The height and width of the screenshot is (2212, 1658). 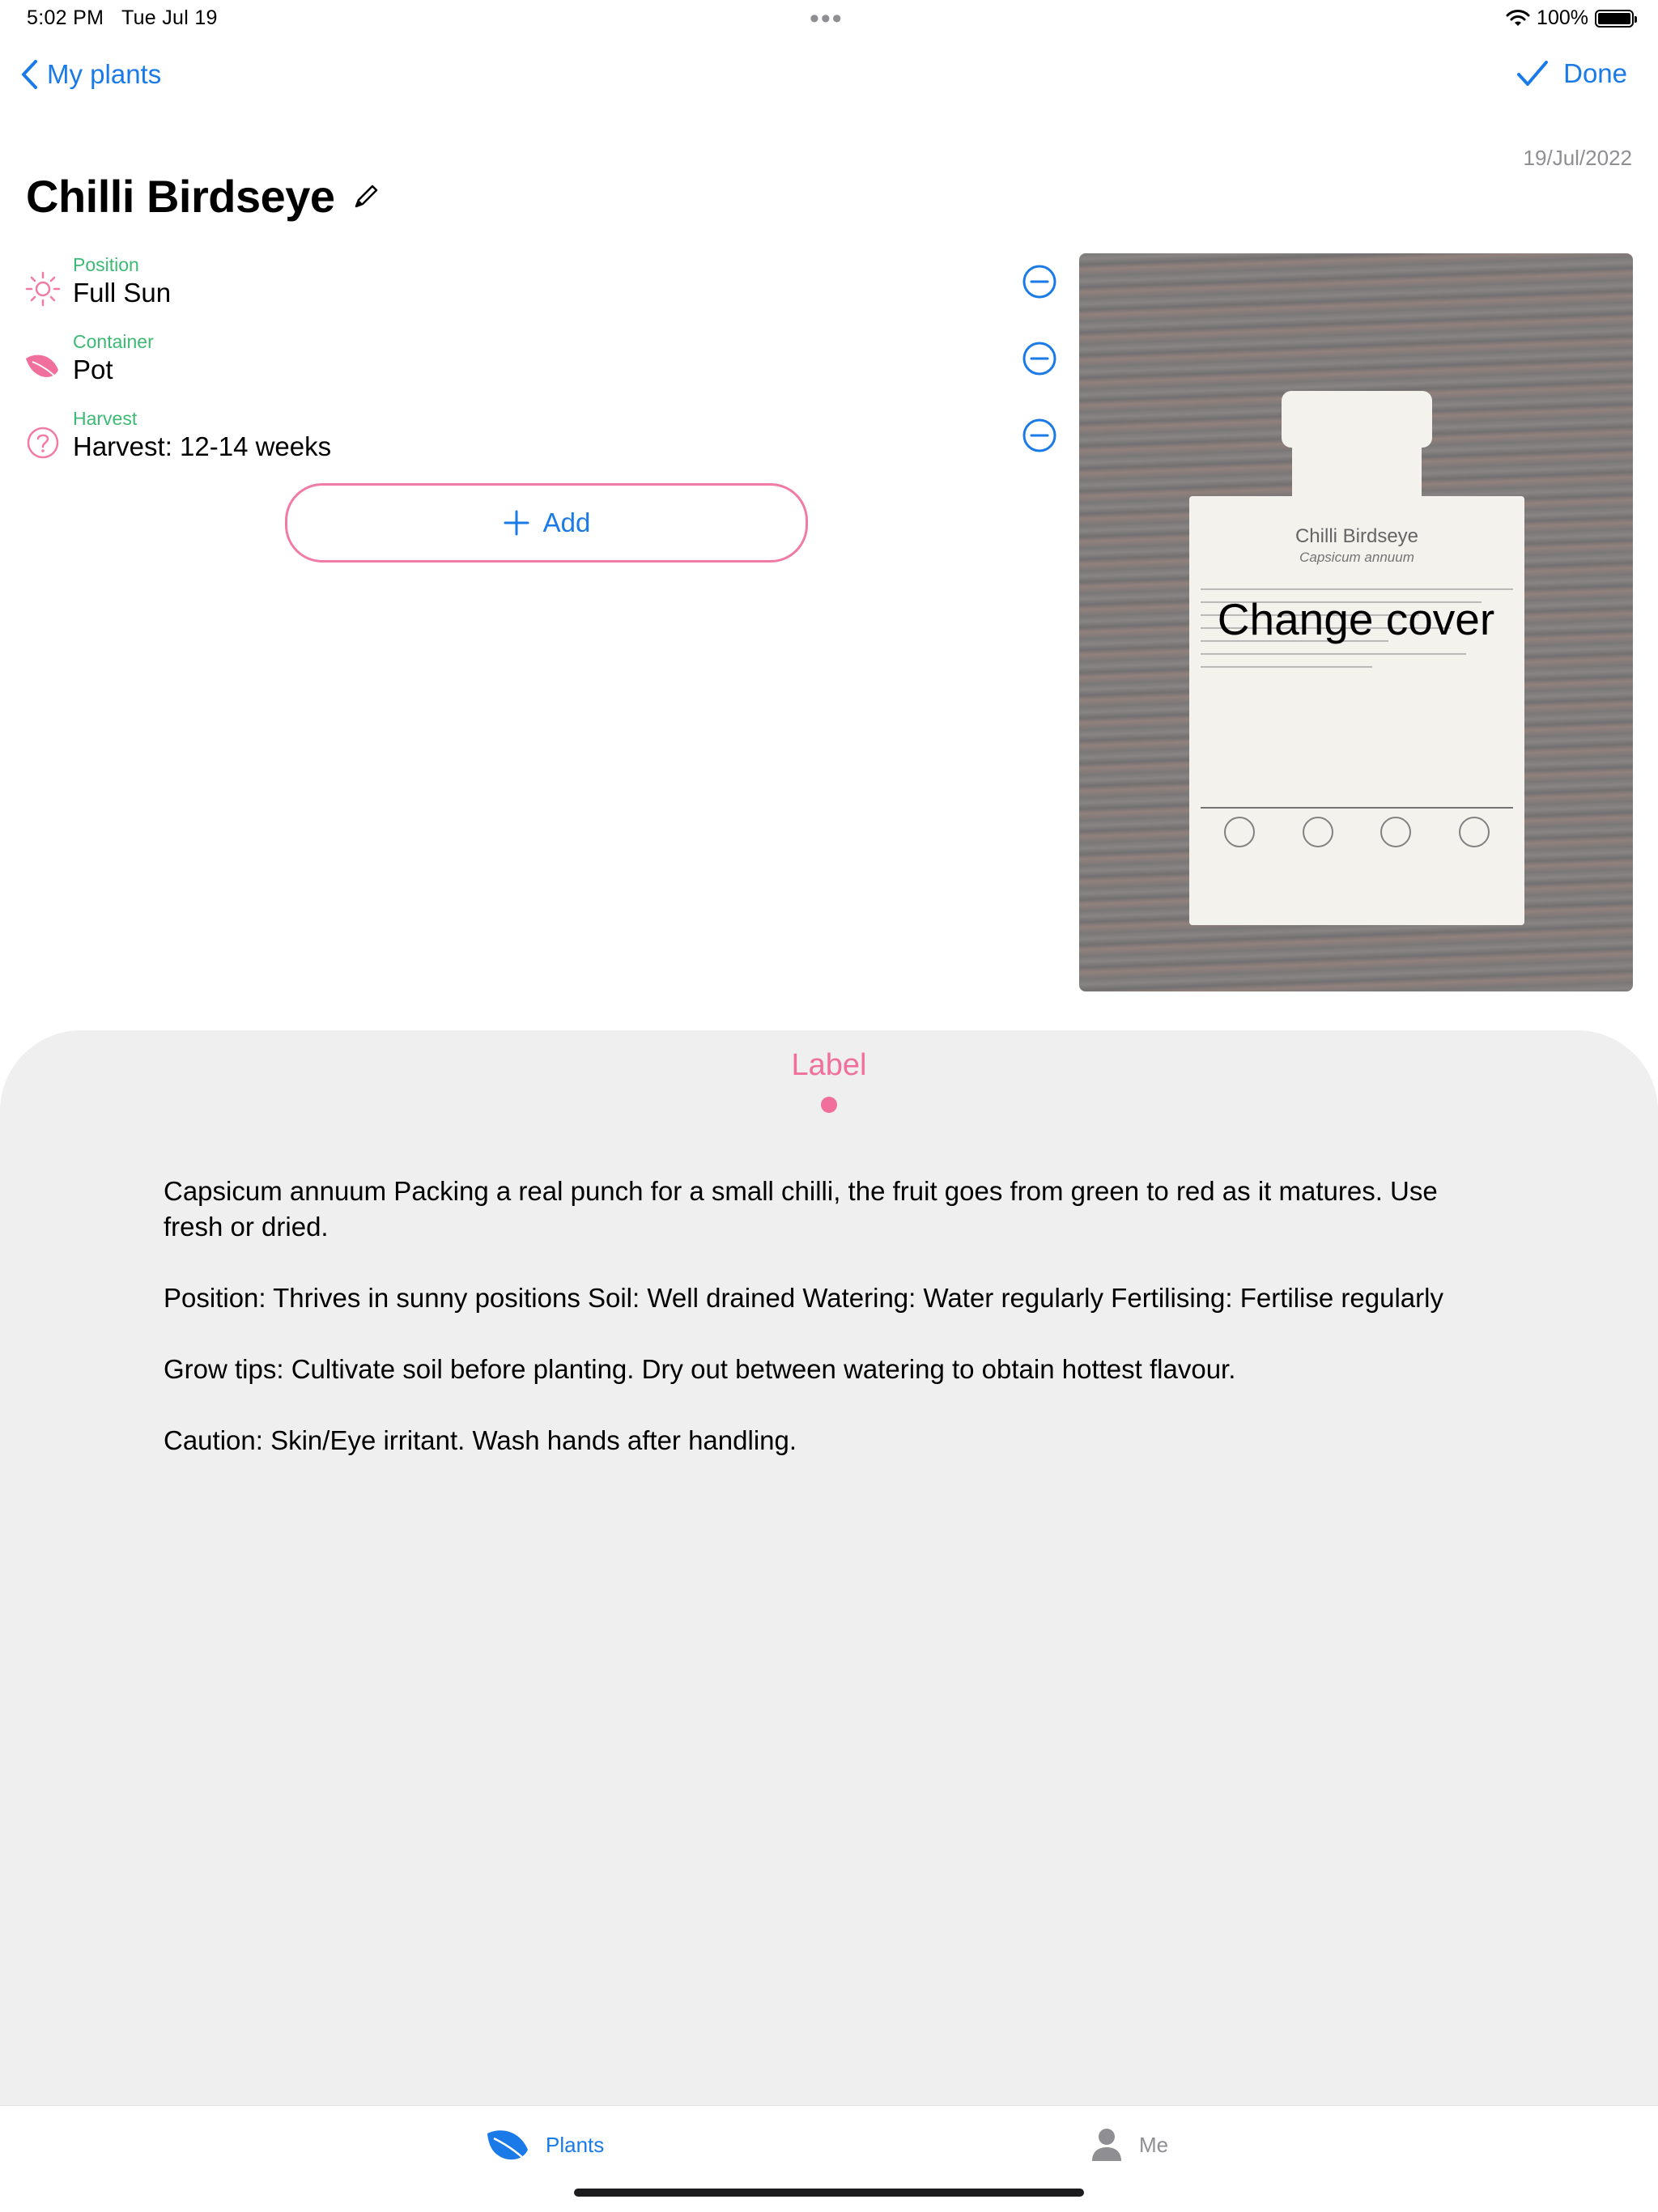 I want to click on attribute-row-container: Container Pot, so click(x=89, y=357).